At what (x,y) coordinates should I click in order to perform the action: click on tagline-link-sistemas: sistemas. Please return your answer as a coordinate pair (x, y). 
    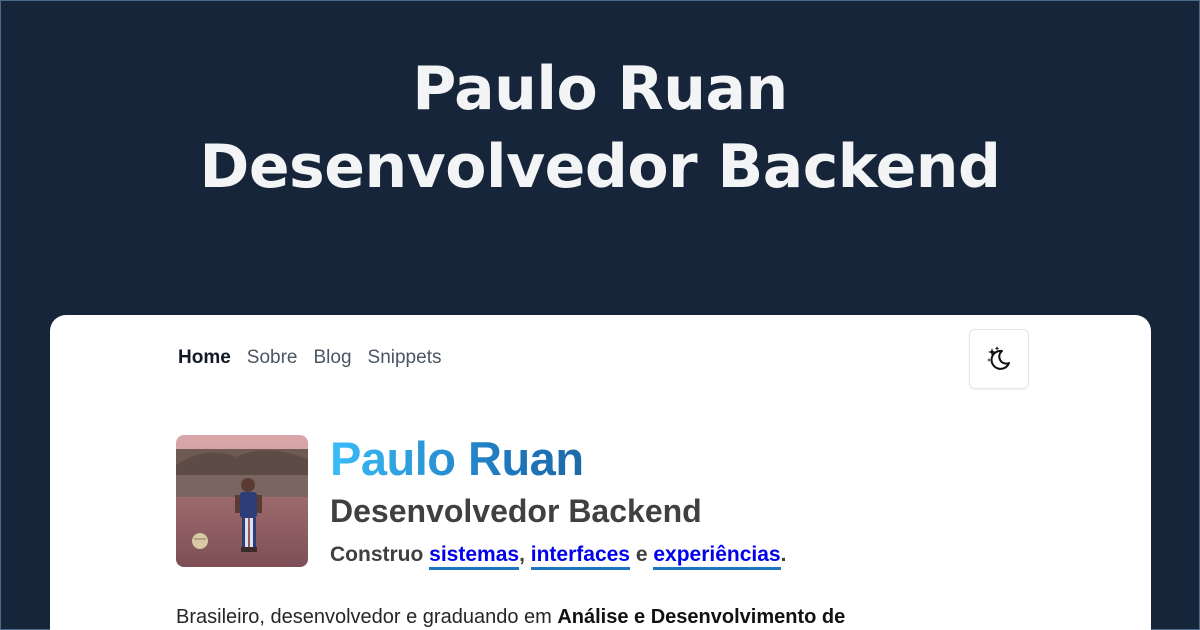
    Looking at the image, I should click on (474, 556).